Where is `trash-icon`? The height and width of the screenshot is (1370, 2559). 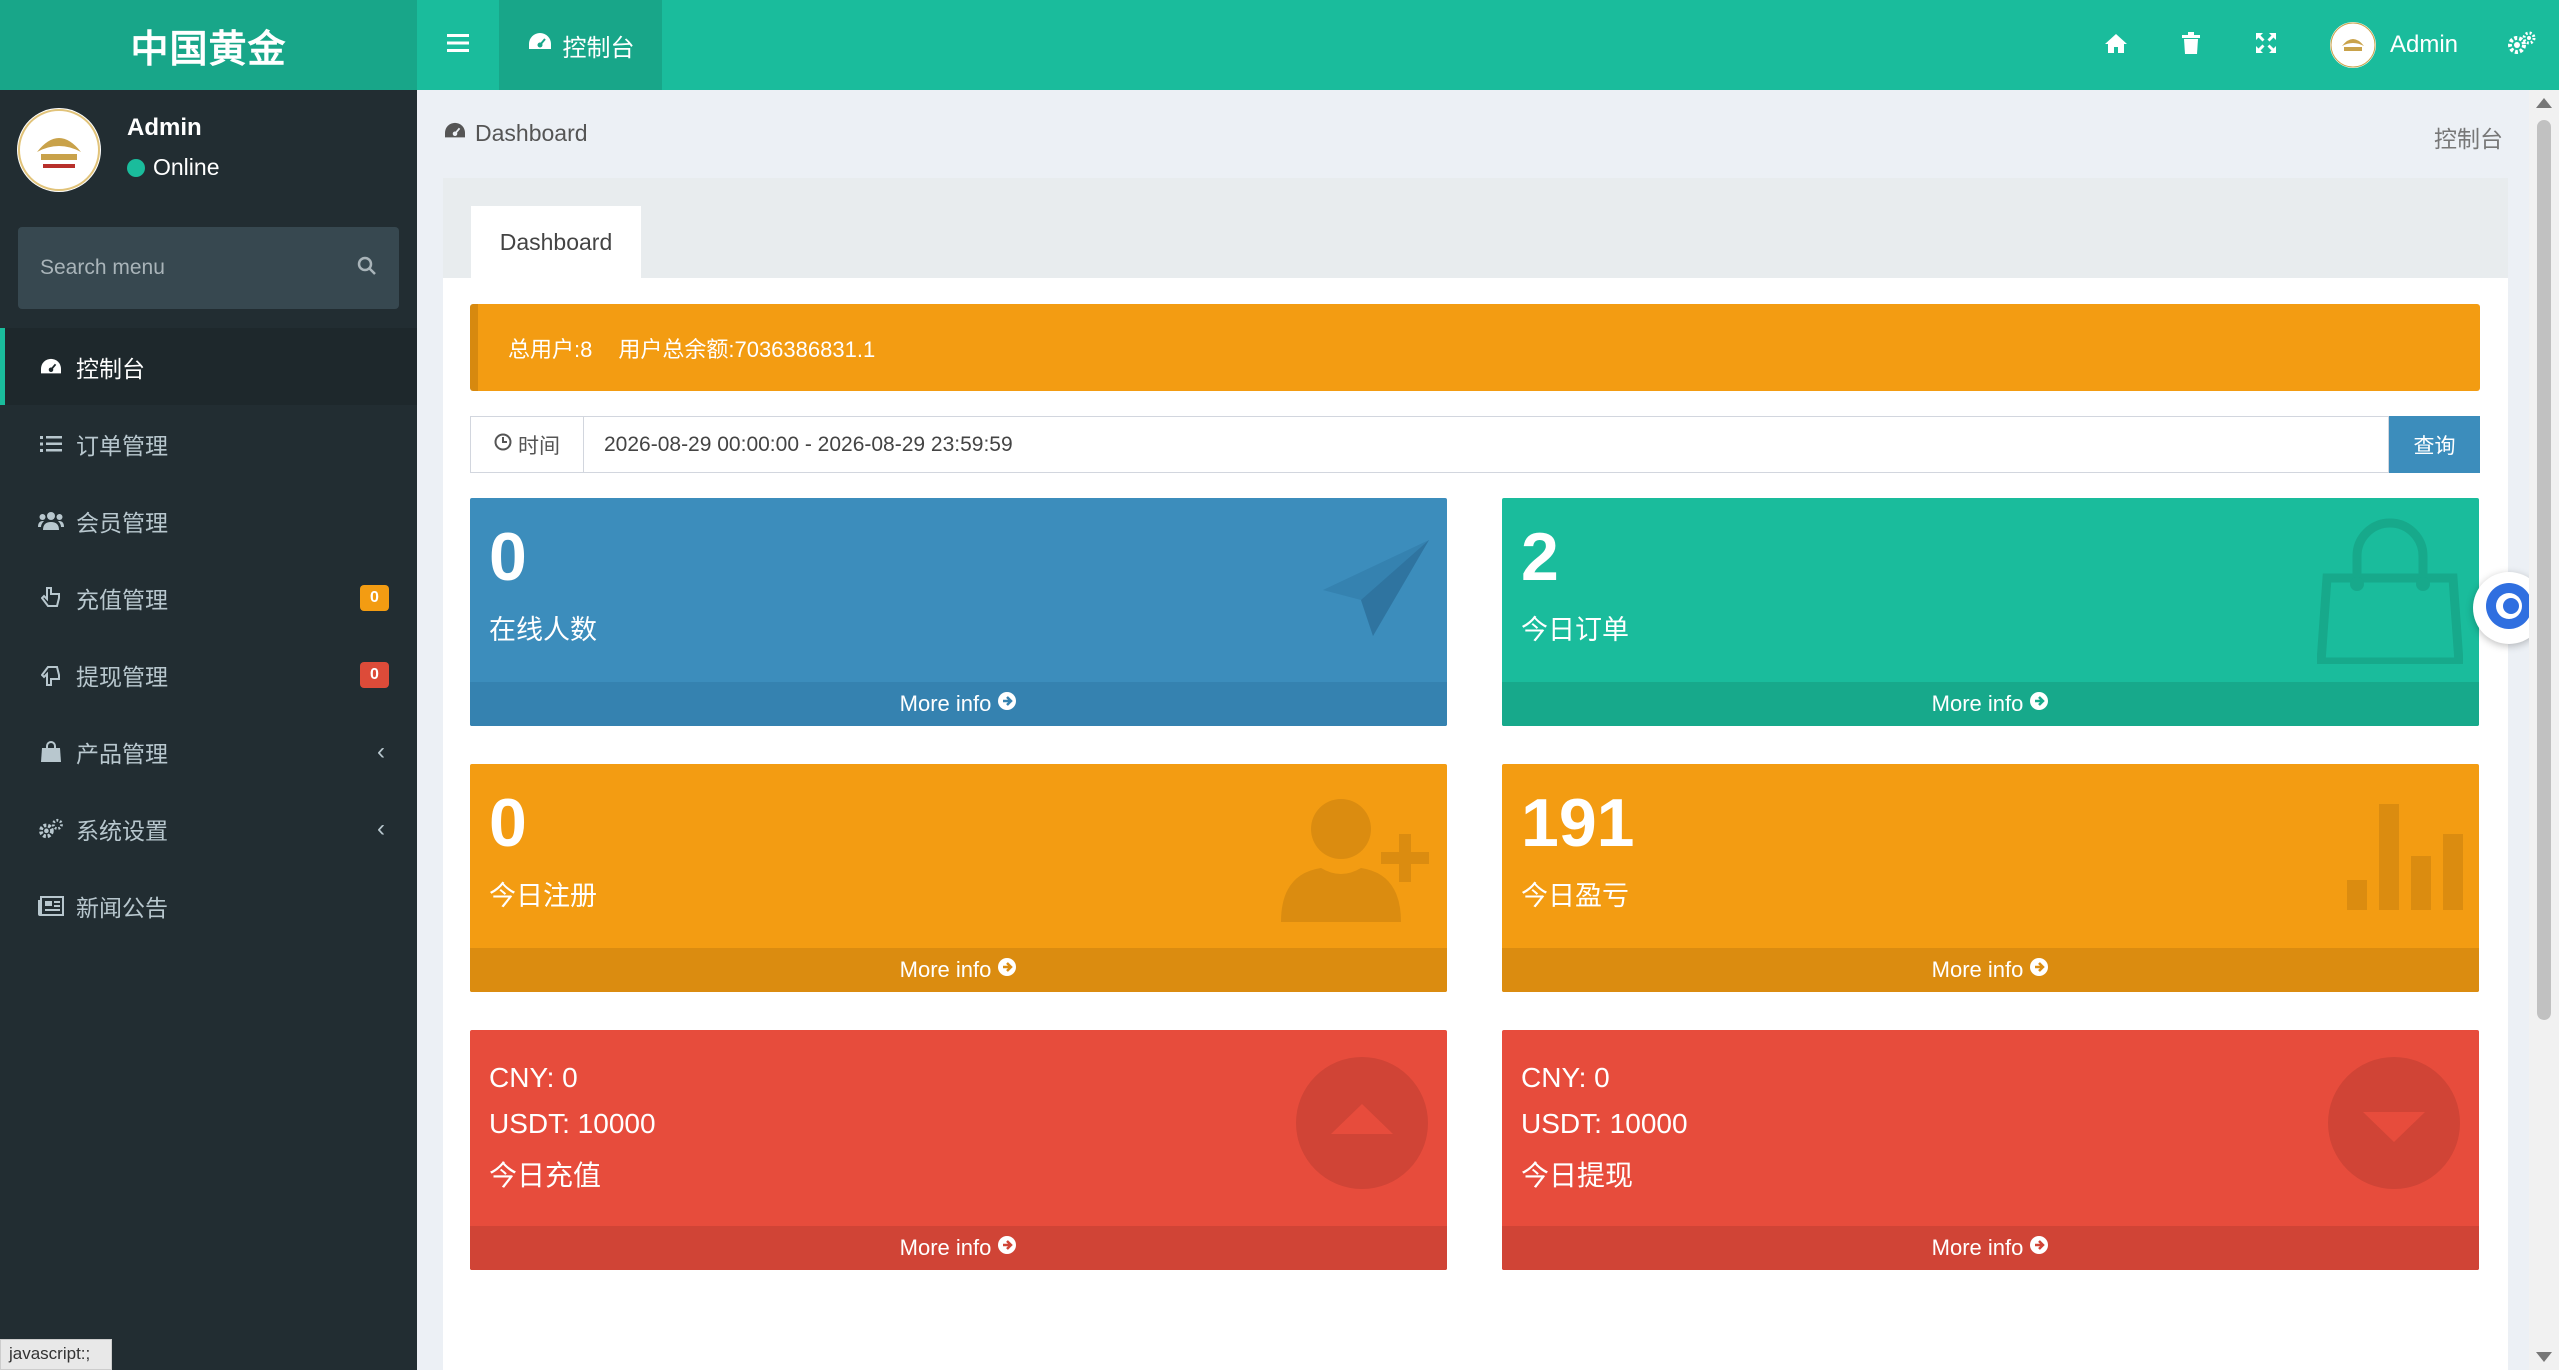 trash-icon is located at coordinates (2191, 45).